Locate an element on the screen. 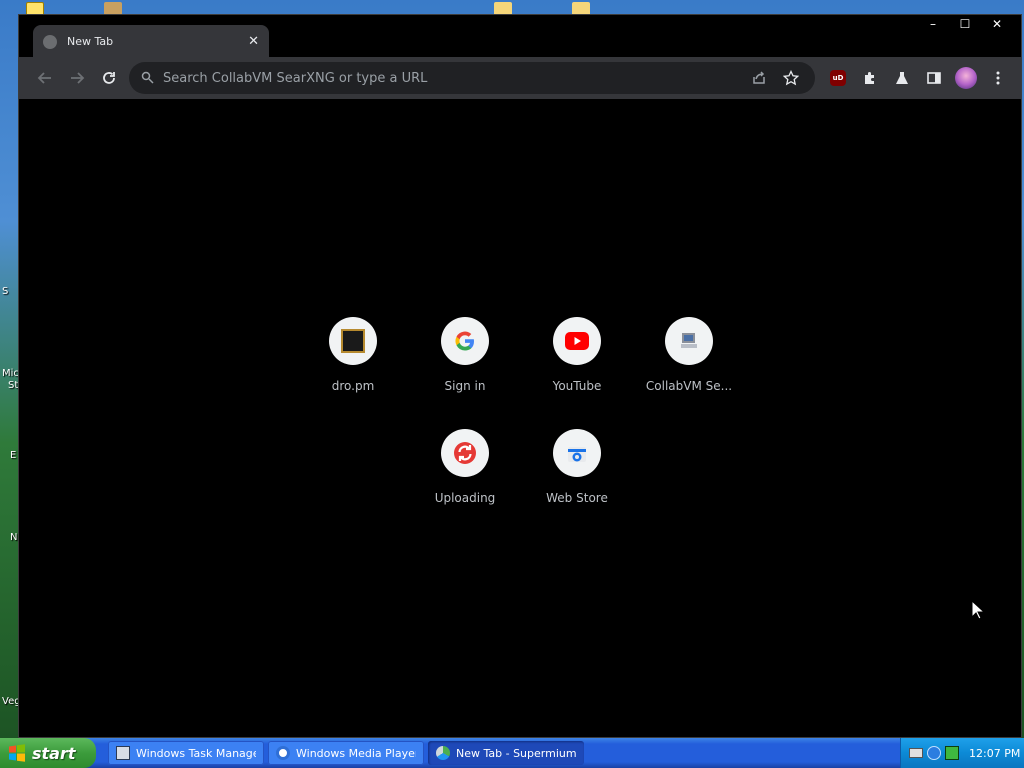 The width and height of the screenshot is (1024, 768). taskbar-button-label: New Tab - Supermium is located at coordinates (516, 753).